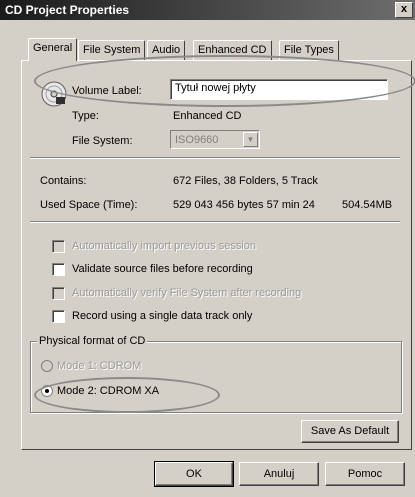 The image size is (415, 497). Describe the element at coordinates (250, 139) in the screenshot. I see `chevron-down-icon: ▼` at that location.